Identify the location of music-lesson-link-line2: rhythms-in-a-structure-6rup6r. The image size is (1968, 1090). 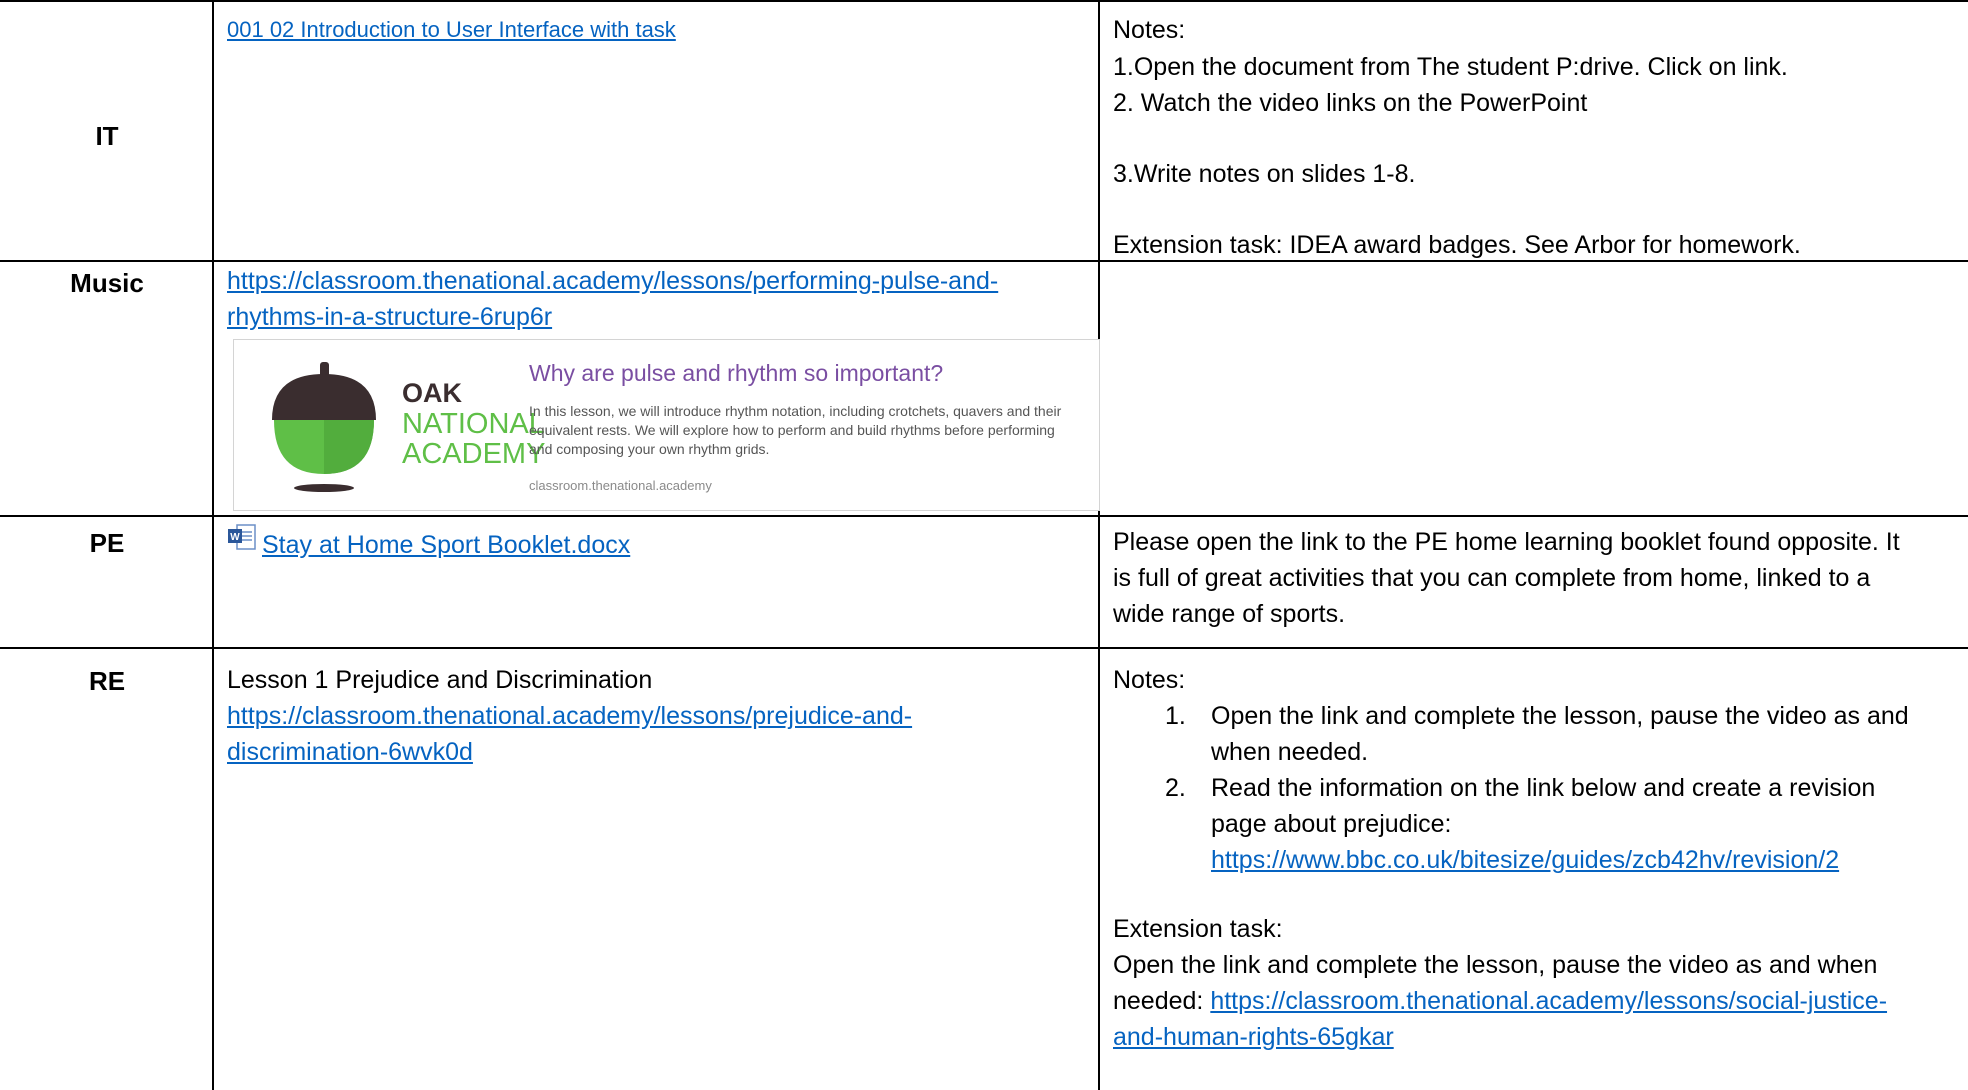
(389, 317).